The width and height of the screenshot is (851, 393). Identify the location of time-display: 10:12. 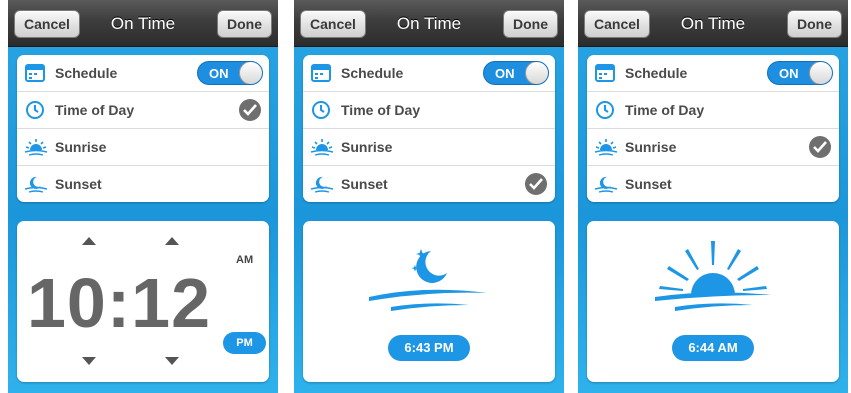
(119, 303).